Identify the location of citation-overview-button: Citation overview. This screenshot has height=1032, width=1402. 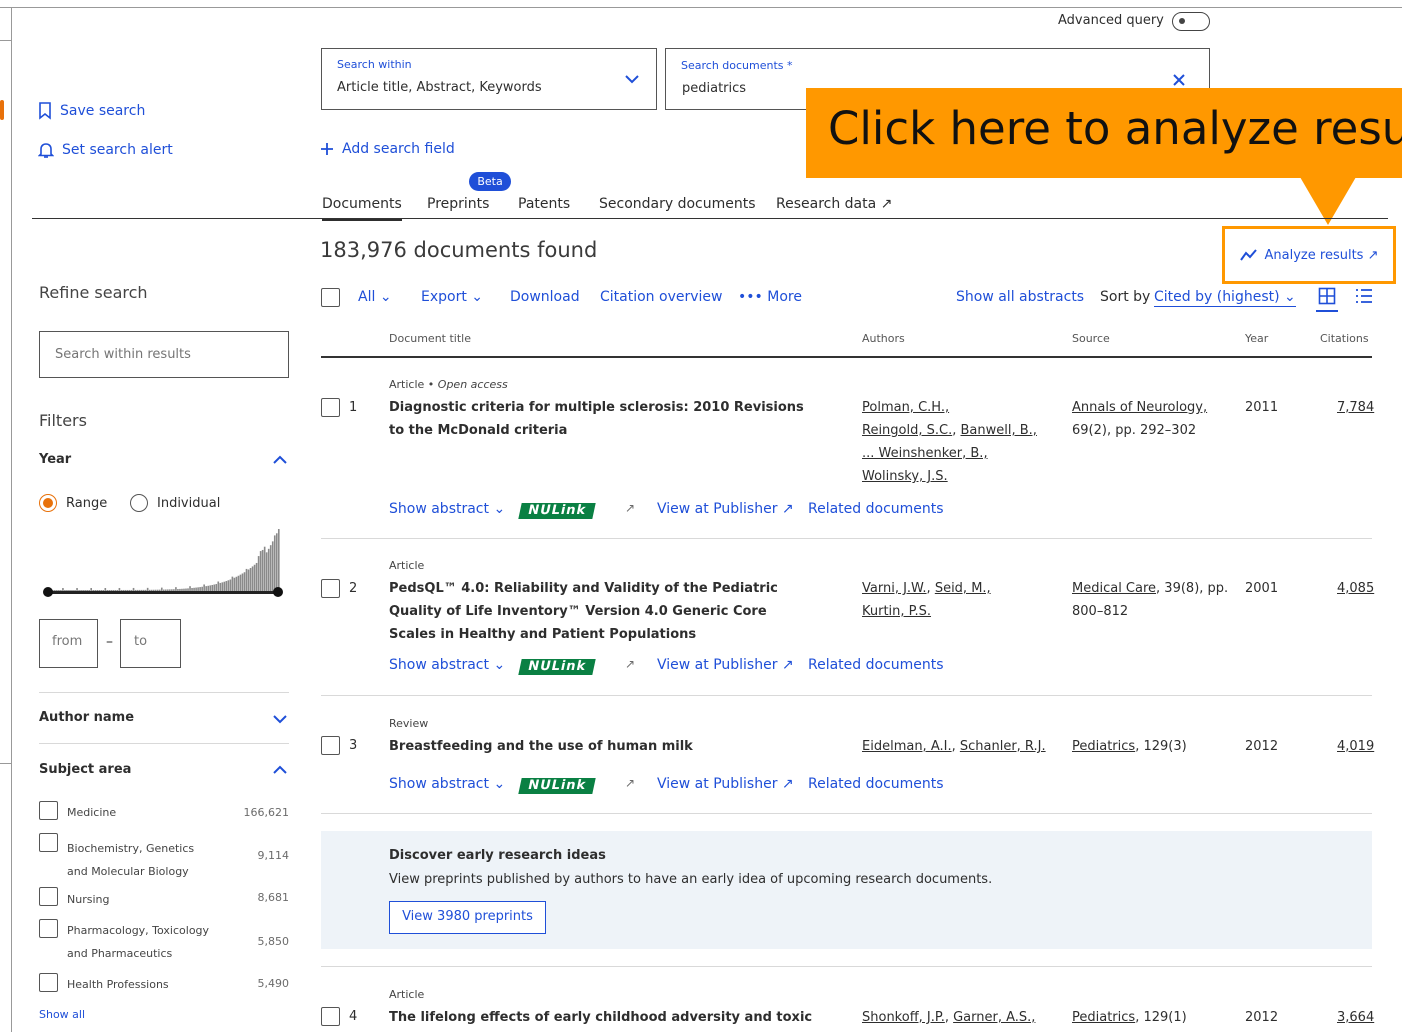
(661, 297).